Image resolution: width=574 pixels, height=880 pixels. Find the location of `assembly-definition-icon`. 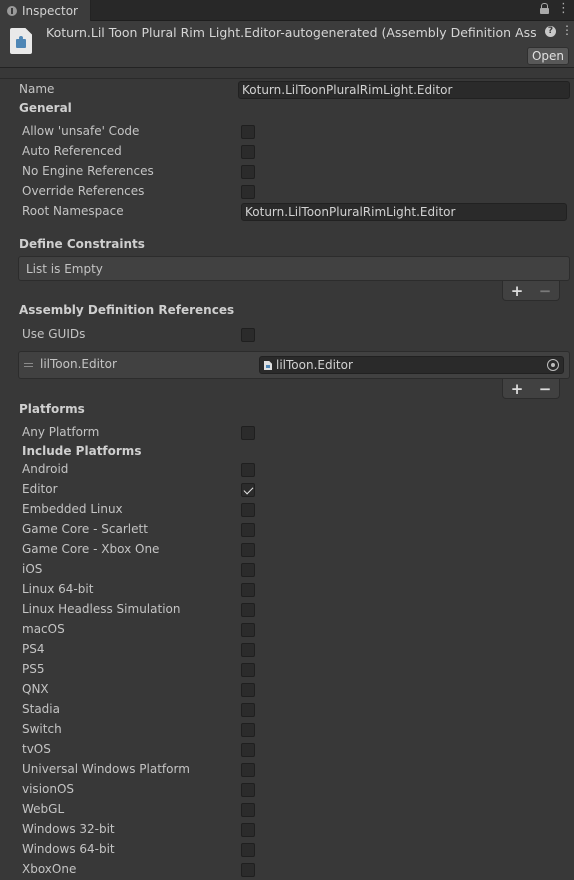

assembly-definition-icon is located at coordinates (21, 41).